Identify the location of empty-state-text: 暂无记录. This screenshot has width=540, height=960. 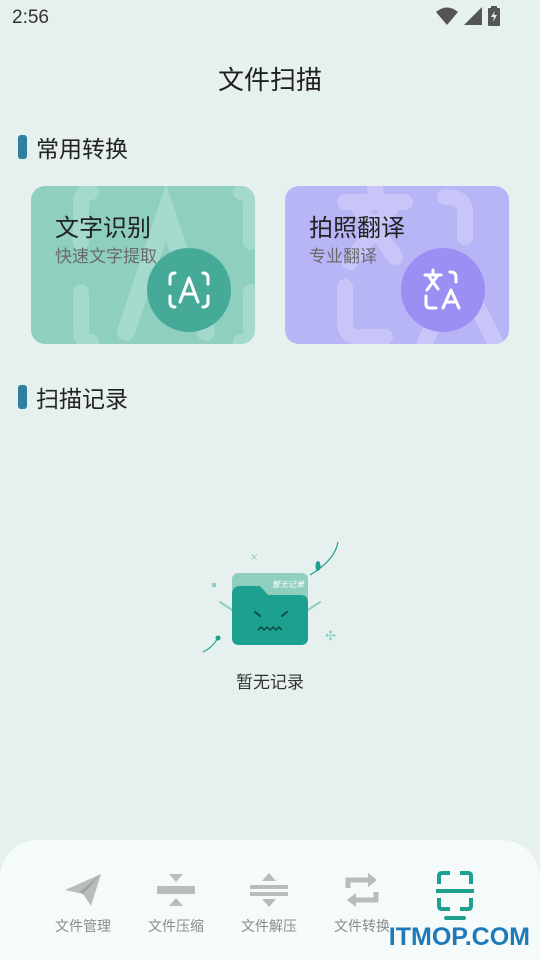
(270, 683).